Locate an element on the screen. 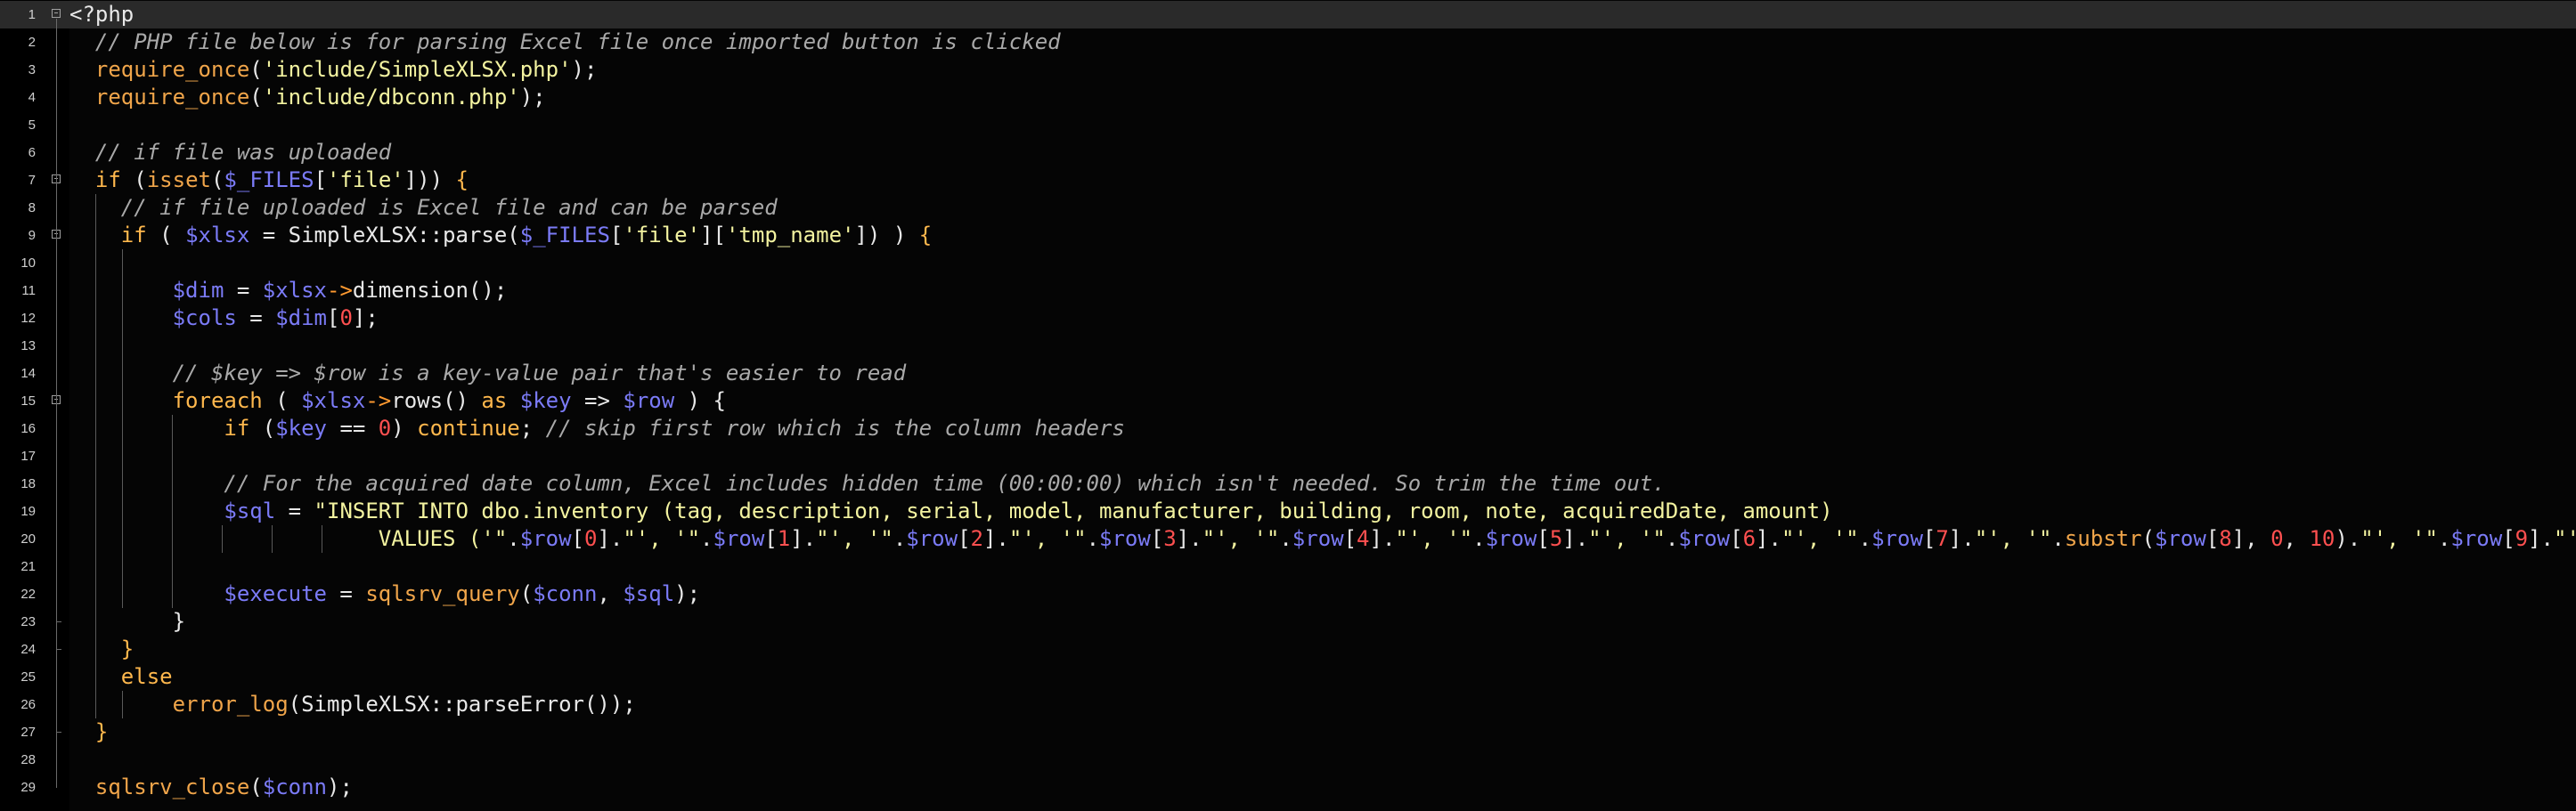  code-line: 17 is located at coordinates (1288, 456).